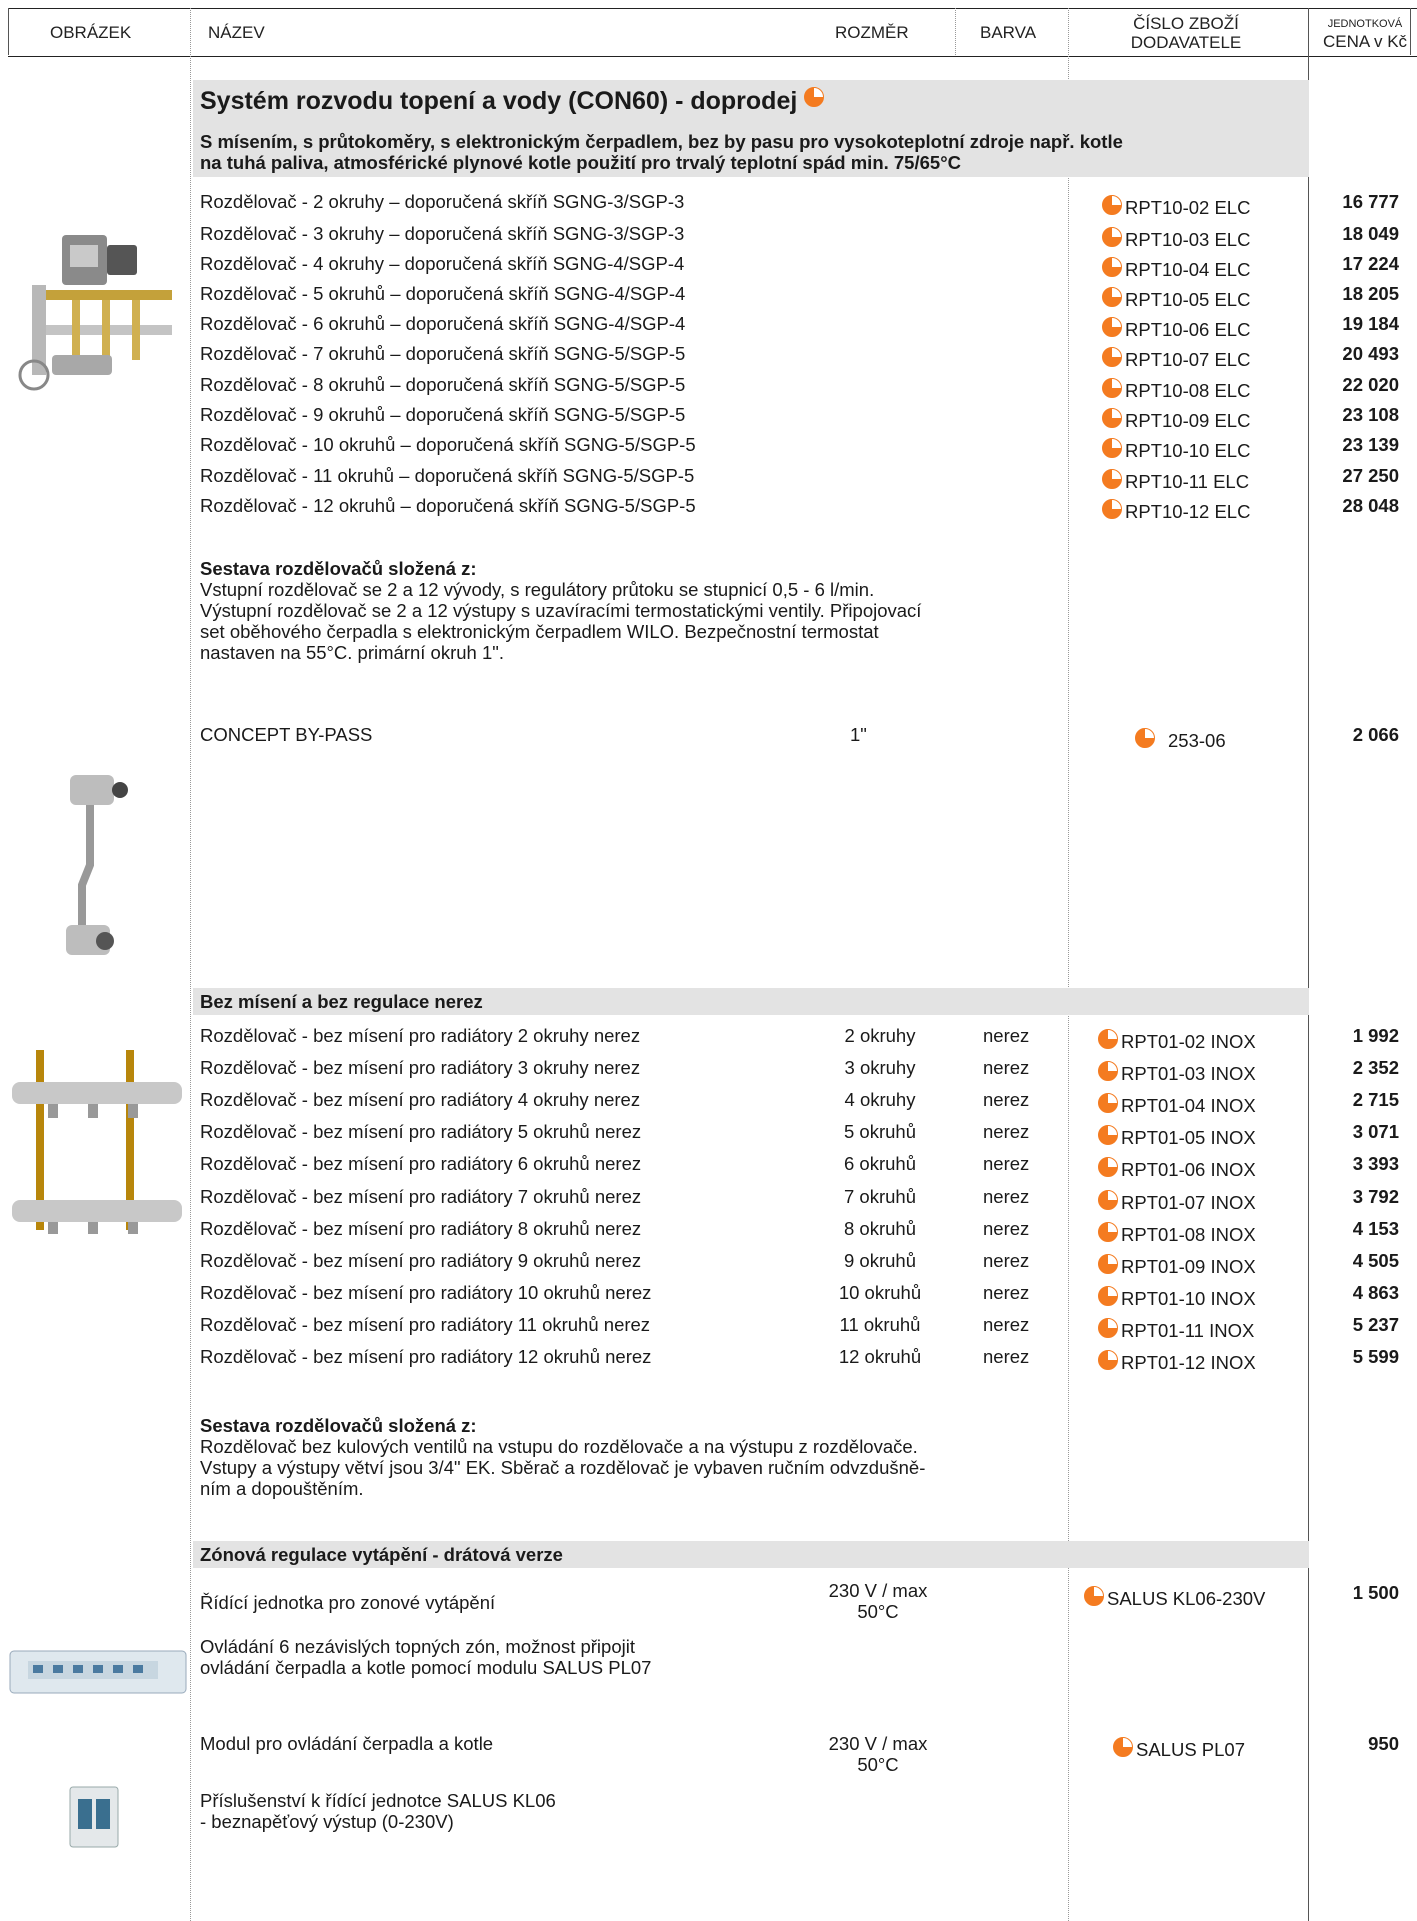 The height and width of the screenshot is (1921, 1417). I want to click on section2-item-code-text: RPT01-08 INOX, so click(1188, 1234).